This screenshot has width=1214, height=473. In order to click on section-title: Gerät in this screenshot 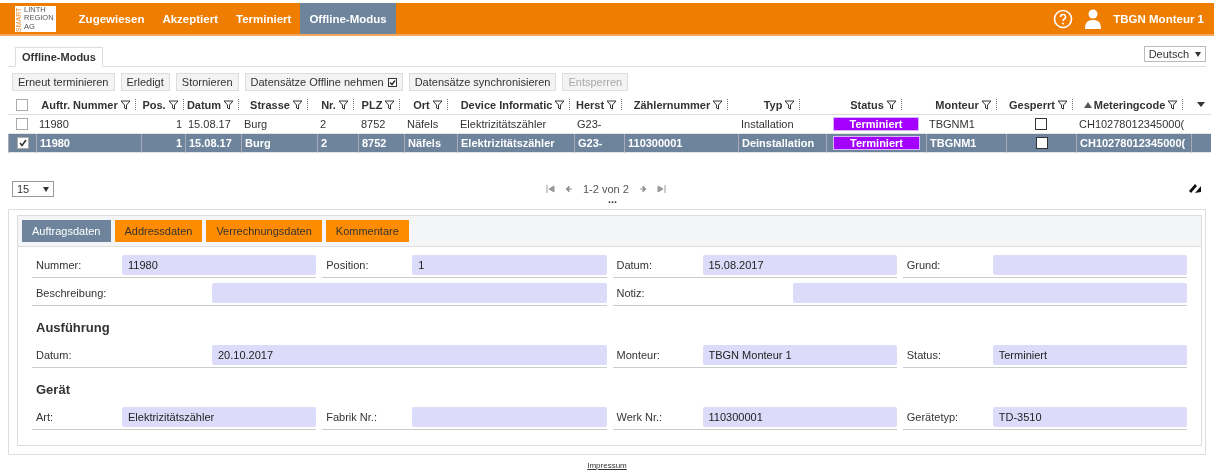, I will do `click(53, 390)`.